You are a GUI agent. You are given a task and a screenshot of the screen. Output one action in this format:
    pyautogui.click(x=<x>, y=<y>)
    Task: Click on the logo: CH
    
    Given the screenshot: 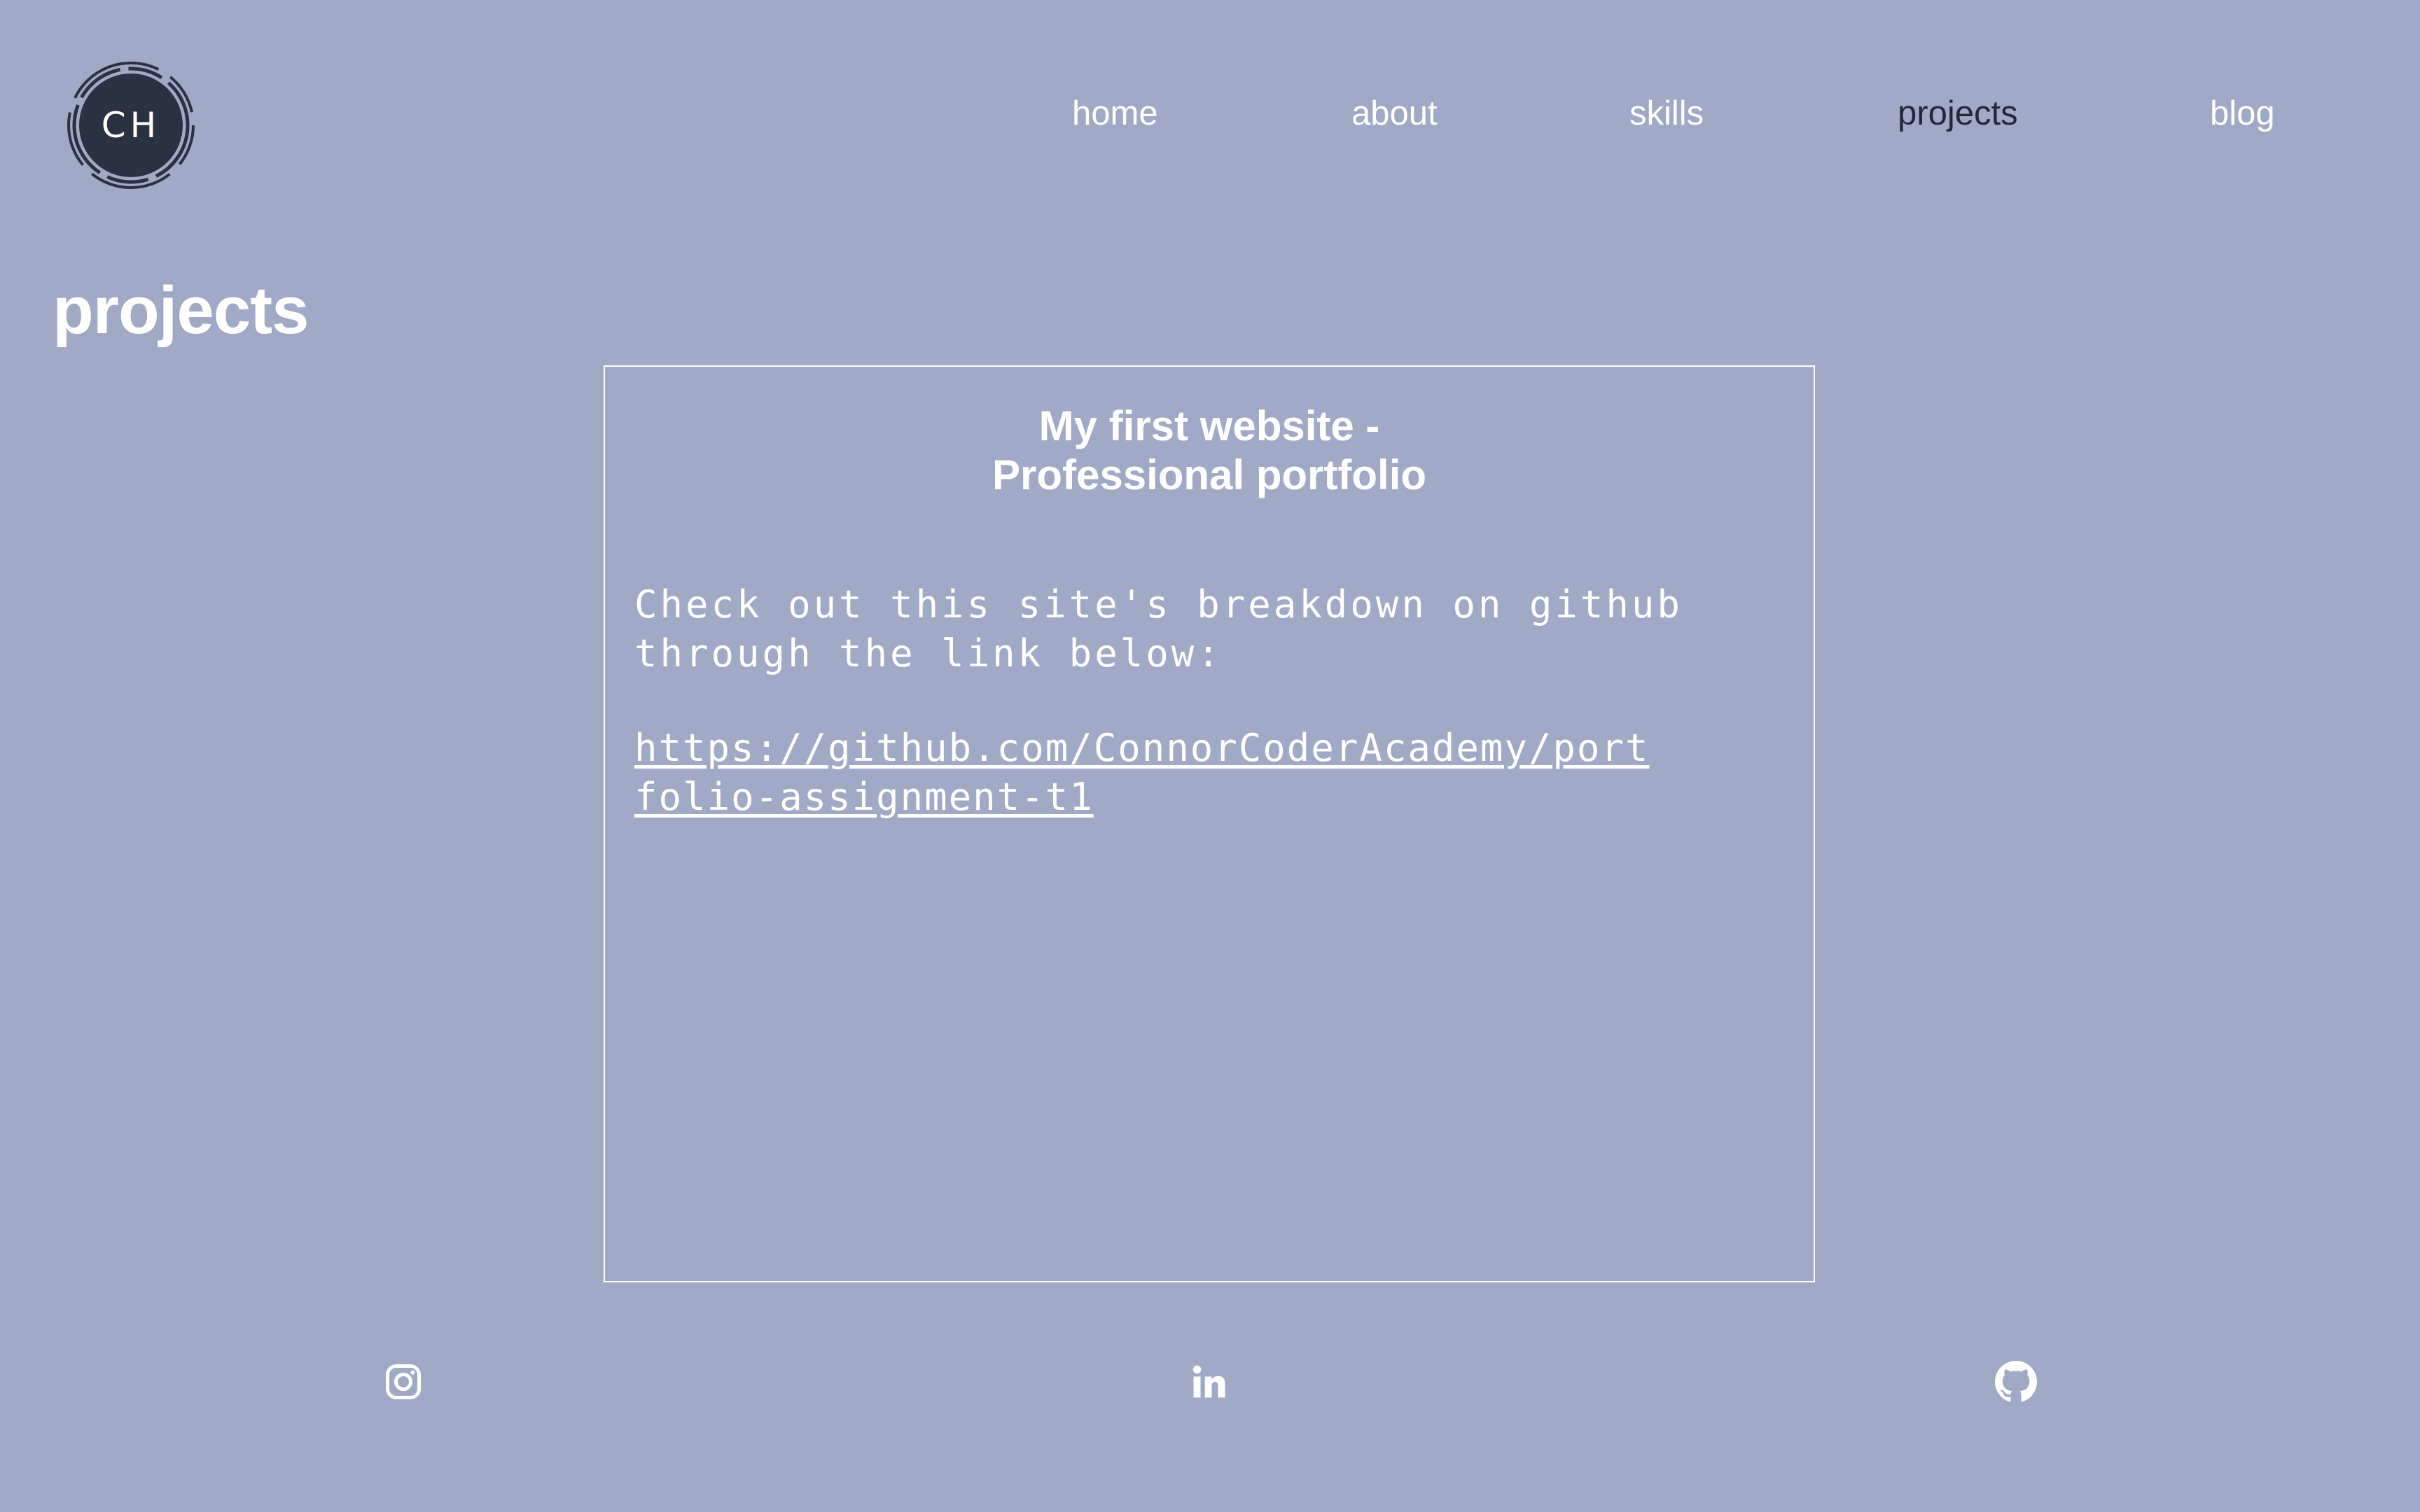 What is the action you would take?
    pyautogui.click(x=131, y=125)
    